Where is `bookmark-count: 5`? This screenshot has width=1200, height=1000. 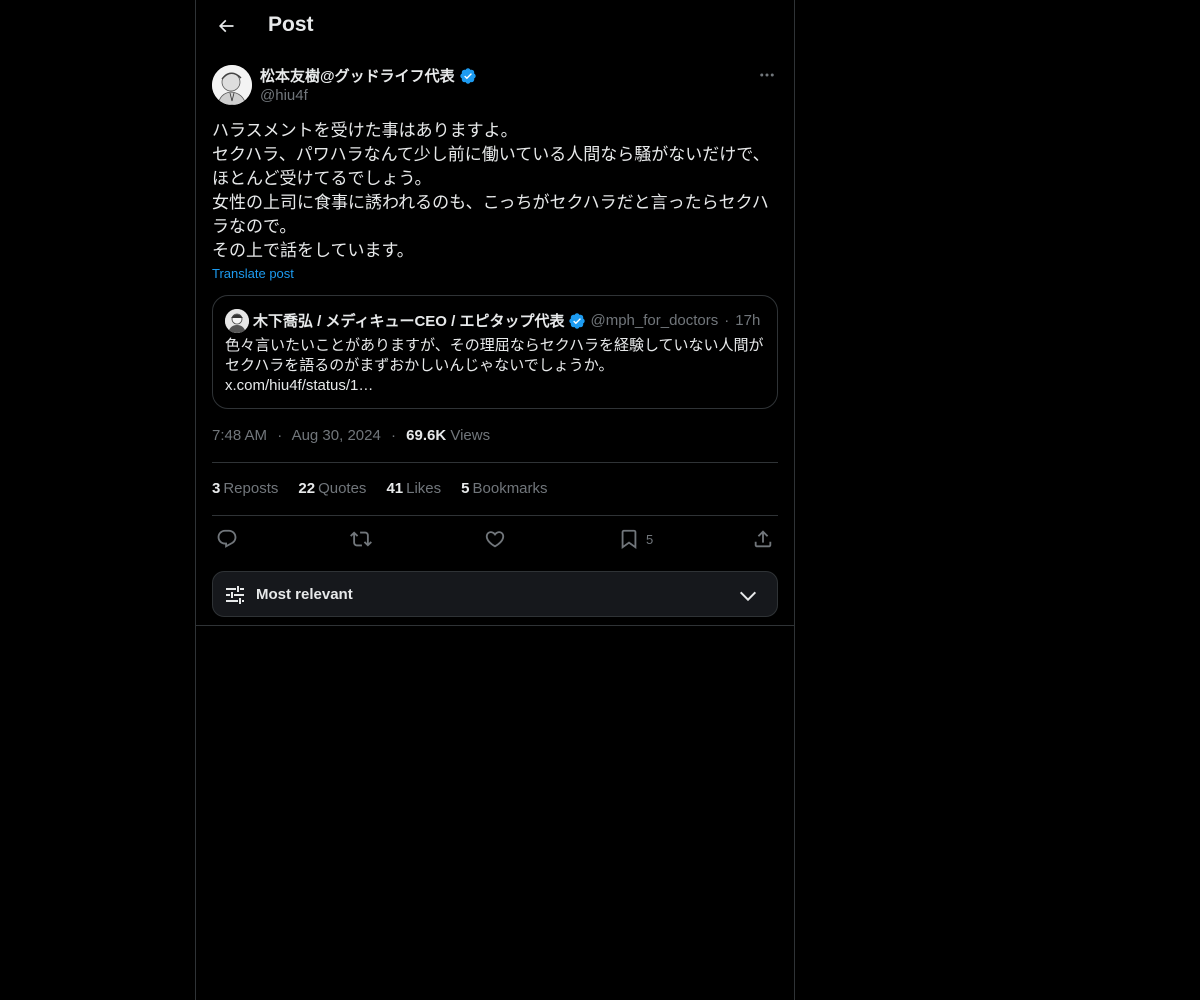 bookmark-count: 5 is located at coordinates (650, 539).